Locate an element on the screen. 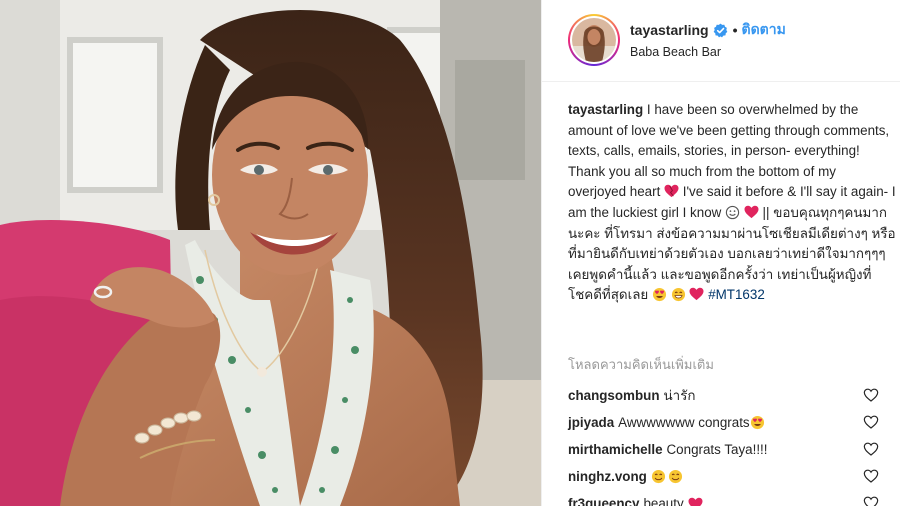 This screenshot has height=506, width=900. comment-item: mirthamichelle Congrats Taya!!!! is located at coordinates (734, 449).